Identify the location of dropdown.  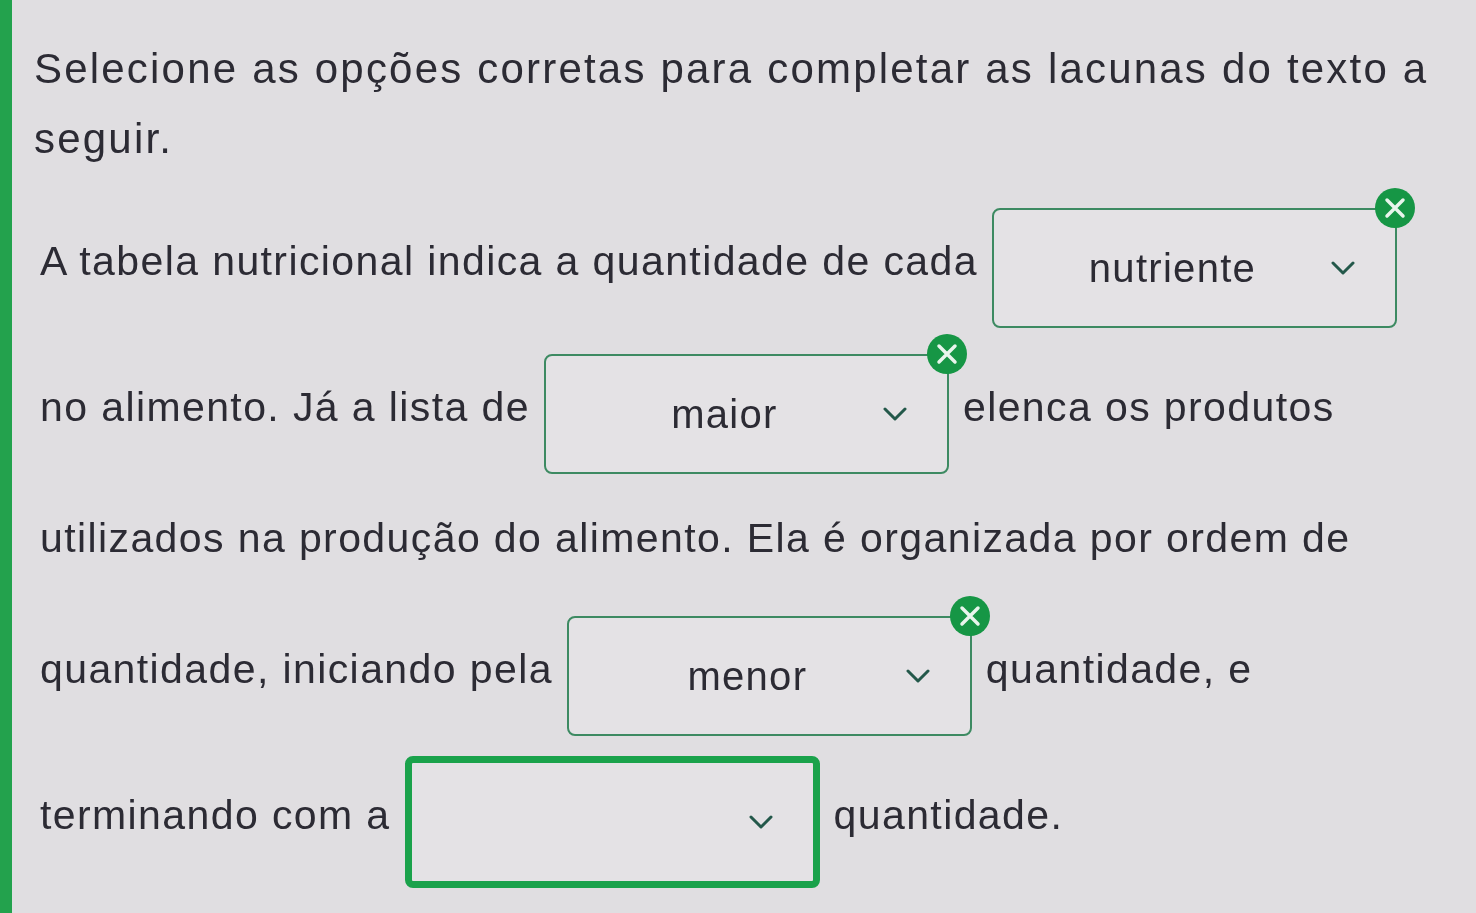
(612, 822).